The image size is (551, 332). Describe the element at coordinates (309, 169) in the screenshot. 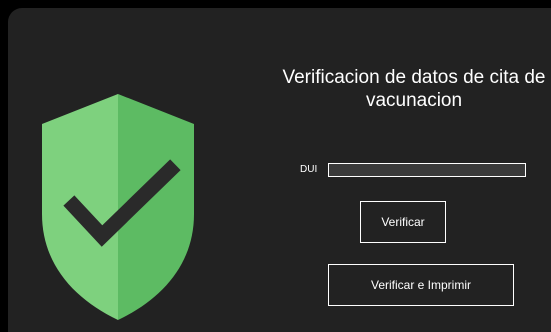

I see `dui-label: DUI` at that location.